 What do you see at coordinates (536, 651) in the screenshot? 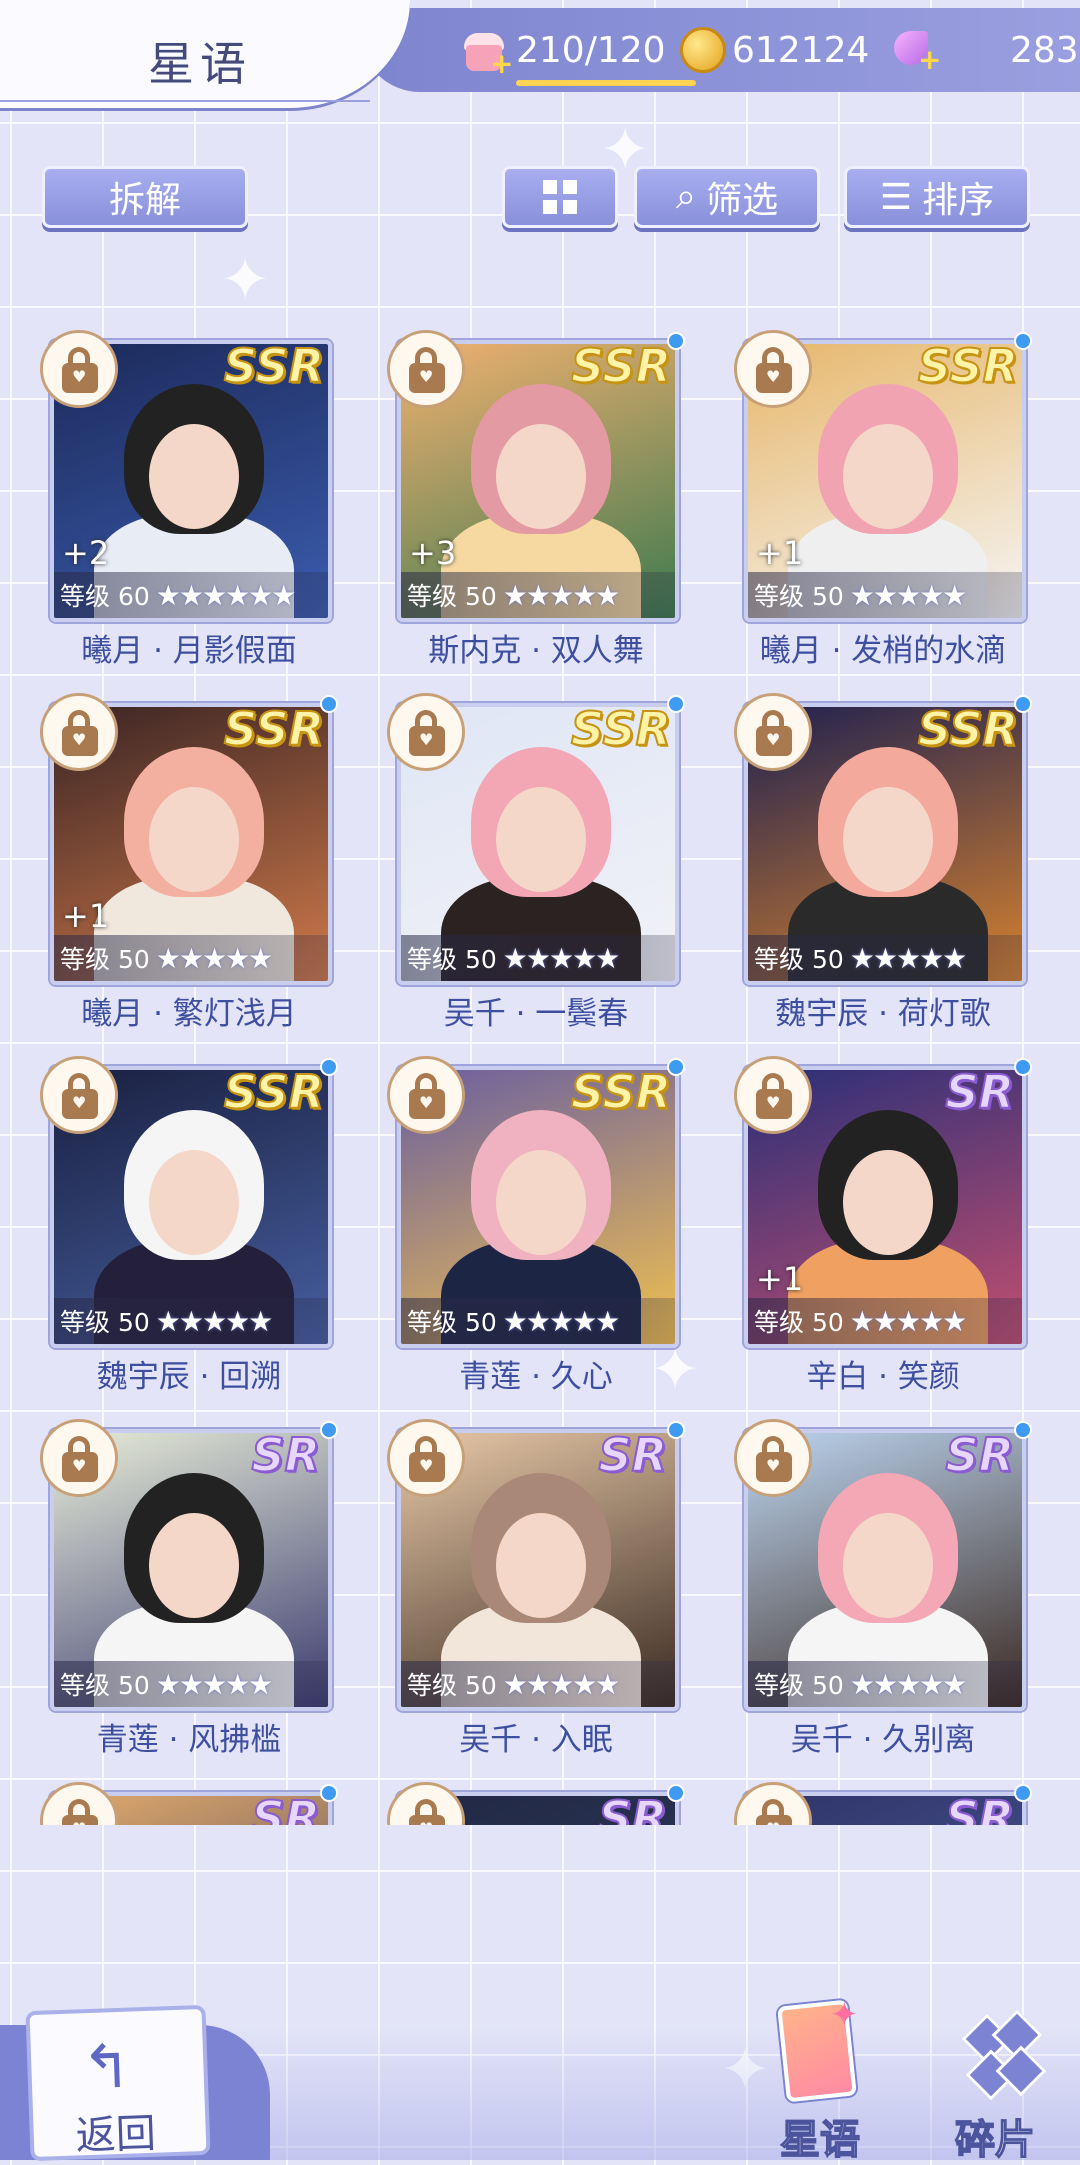
I see `card-name: 斯内克 · 双人舞` at bounding box center [536, 651].